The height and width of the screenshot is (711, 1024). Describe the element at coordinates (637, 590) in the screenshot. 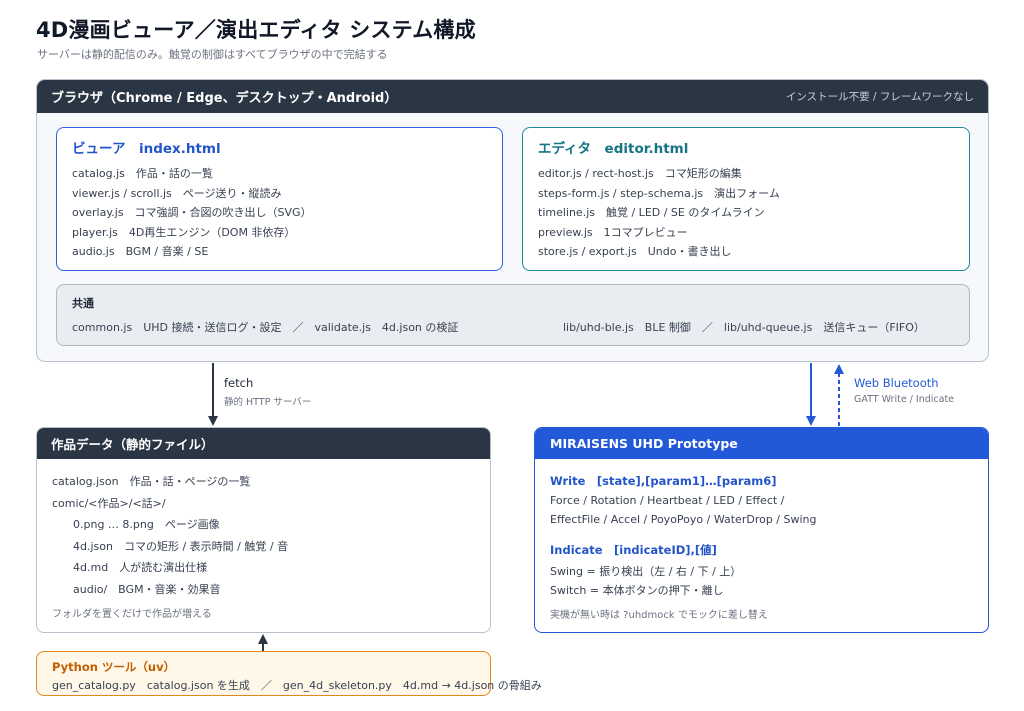

I see `uhd-indicate-line: Switch = 本体ボタンの押下・離し` at that location.